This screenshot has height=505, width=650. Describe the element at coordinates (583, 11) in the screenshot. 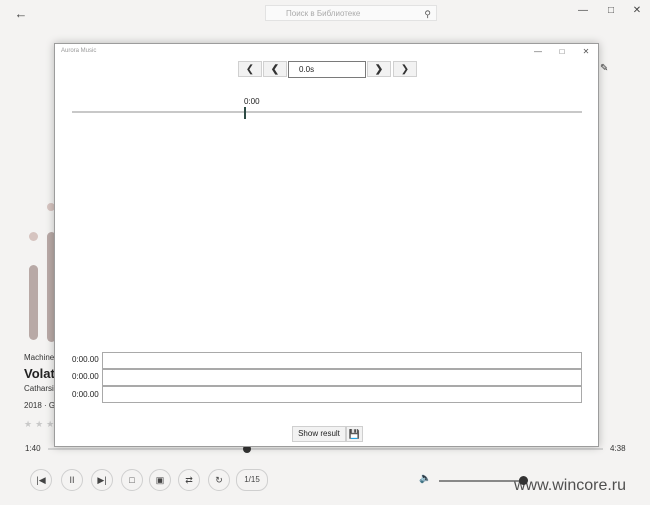

I see `minimize-icon: —` at that location.